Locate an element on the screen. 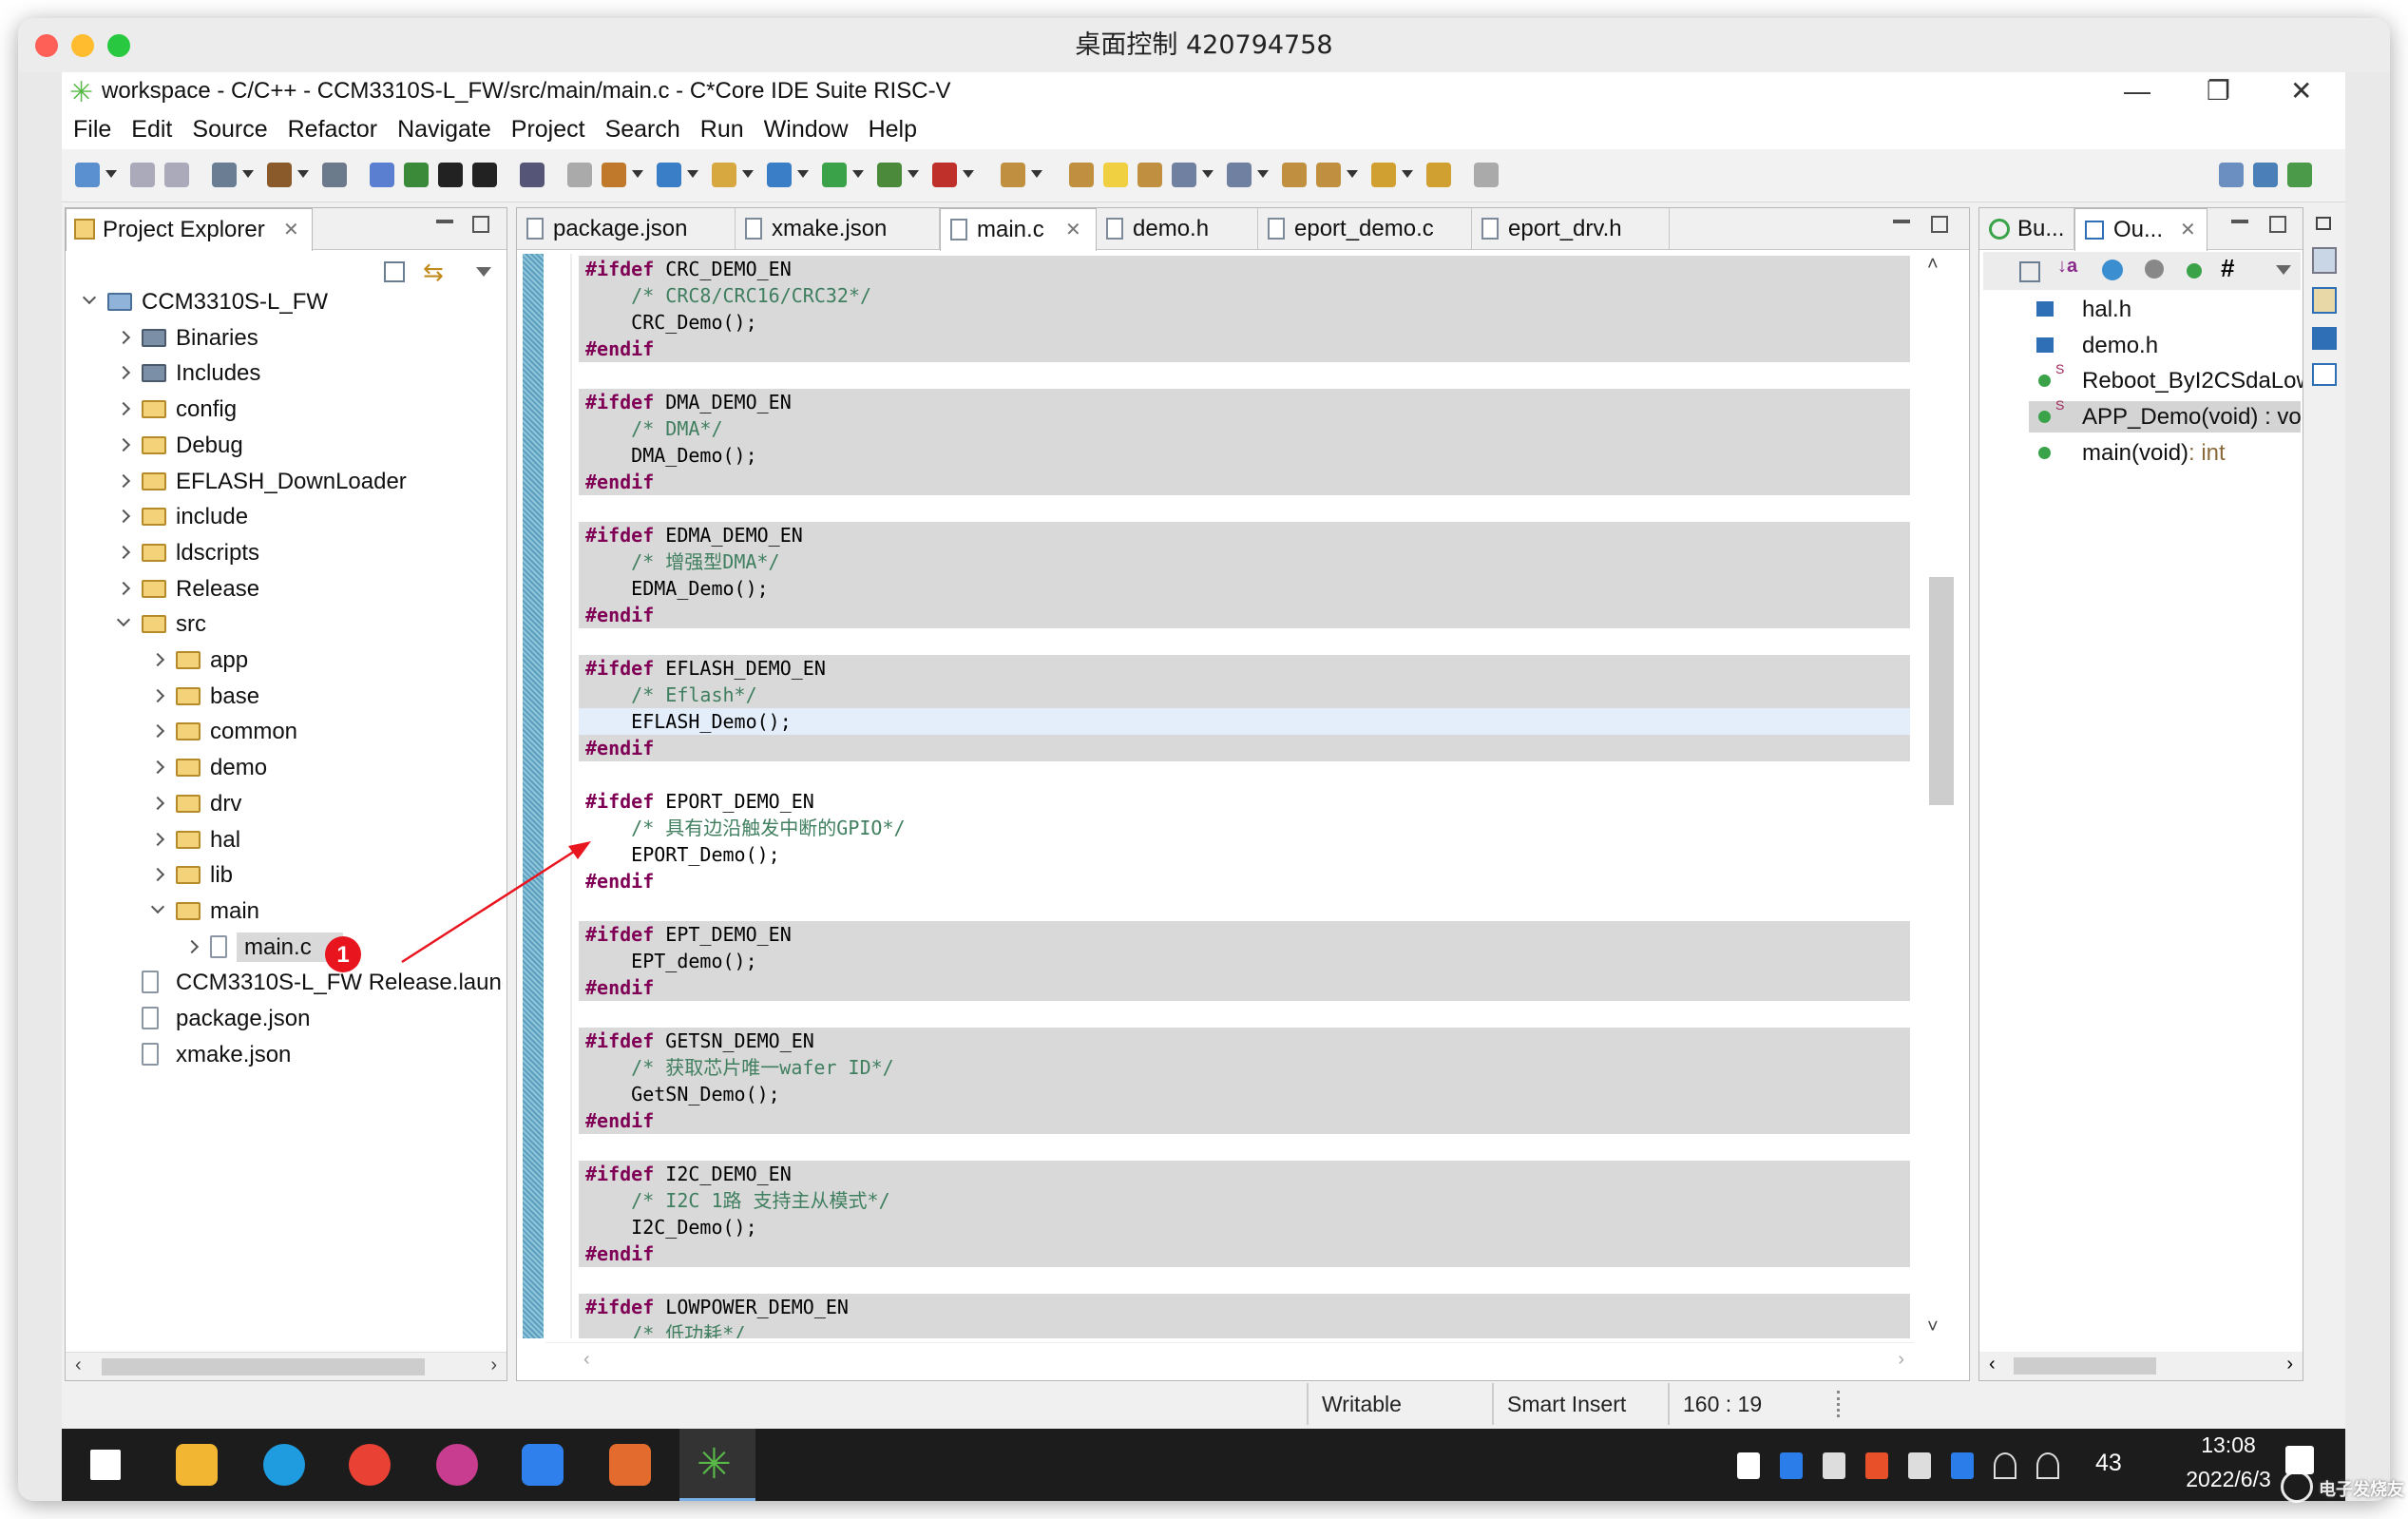  annotation-arrow is located at coordinates (491, 905).